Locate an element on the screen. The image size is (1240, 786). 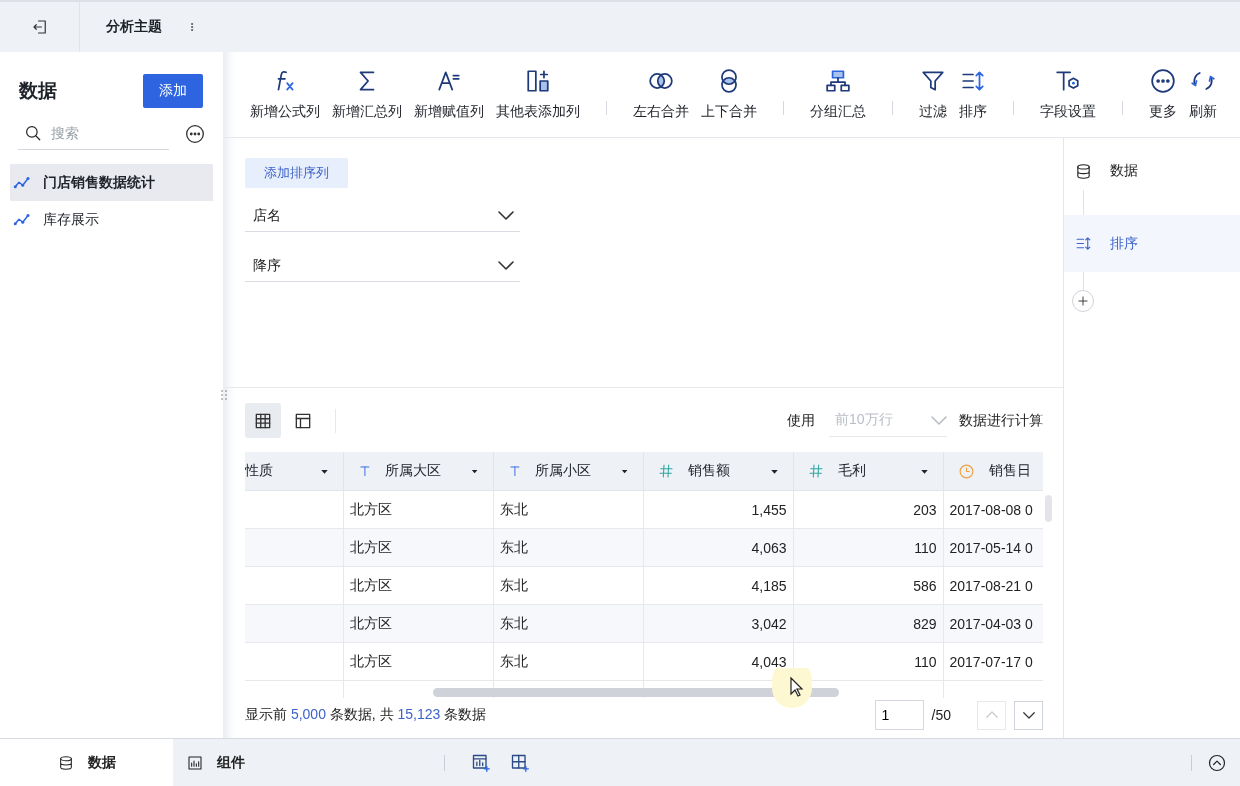
toolbar-button: 分组汇总 is located at coordinates (838, 94).